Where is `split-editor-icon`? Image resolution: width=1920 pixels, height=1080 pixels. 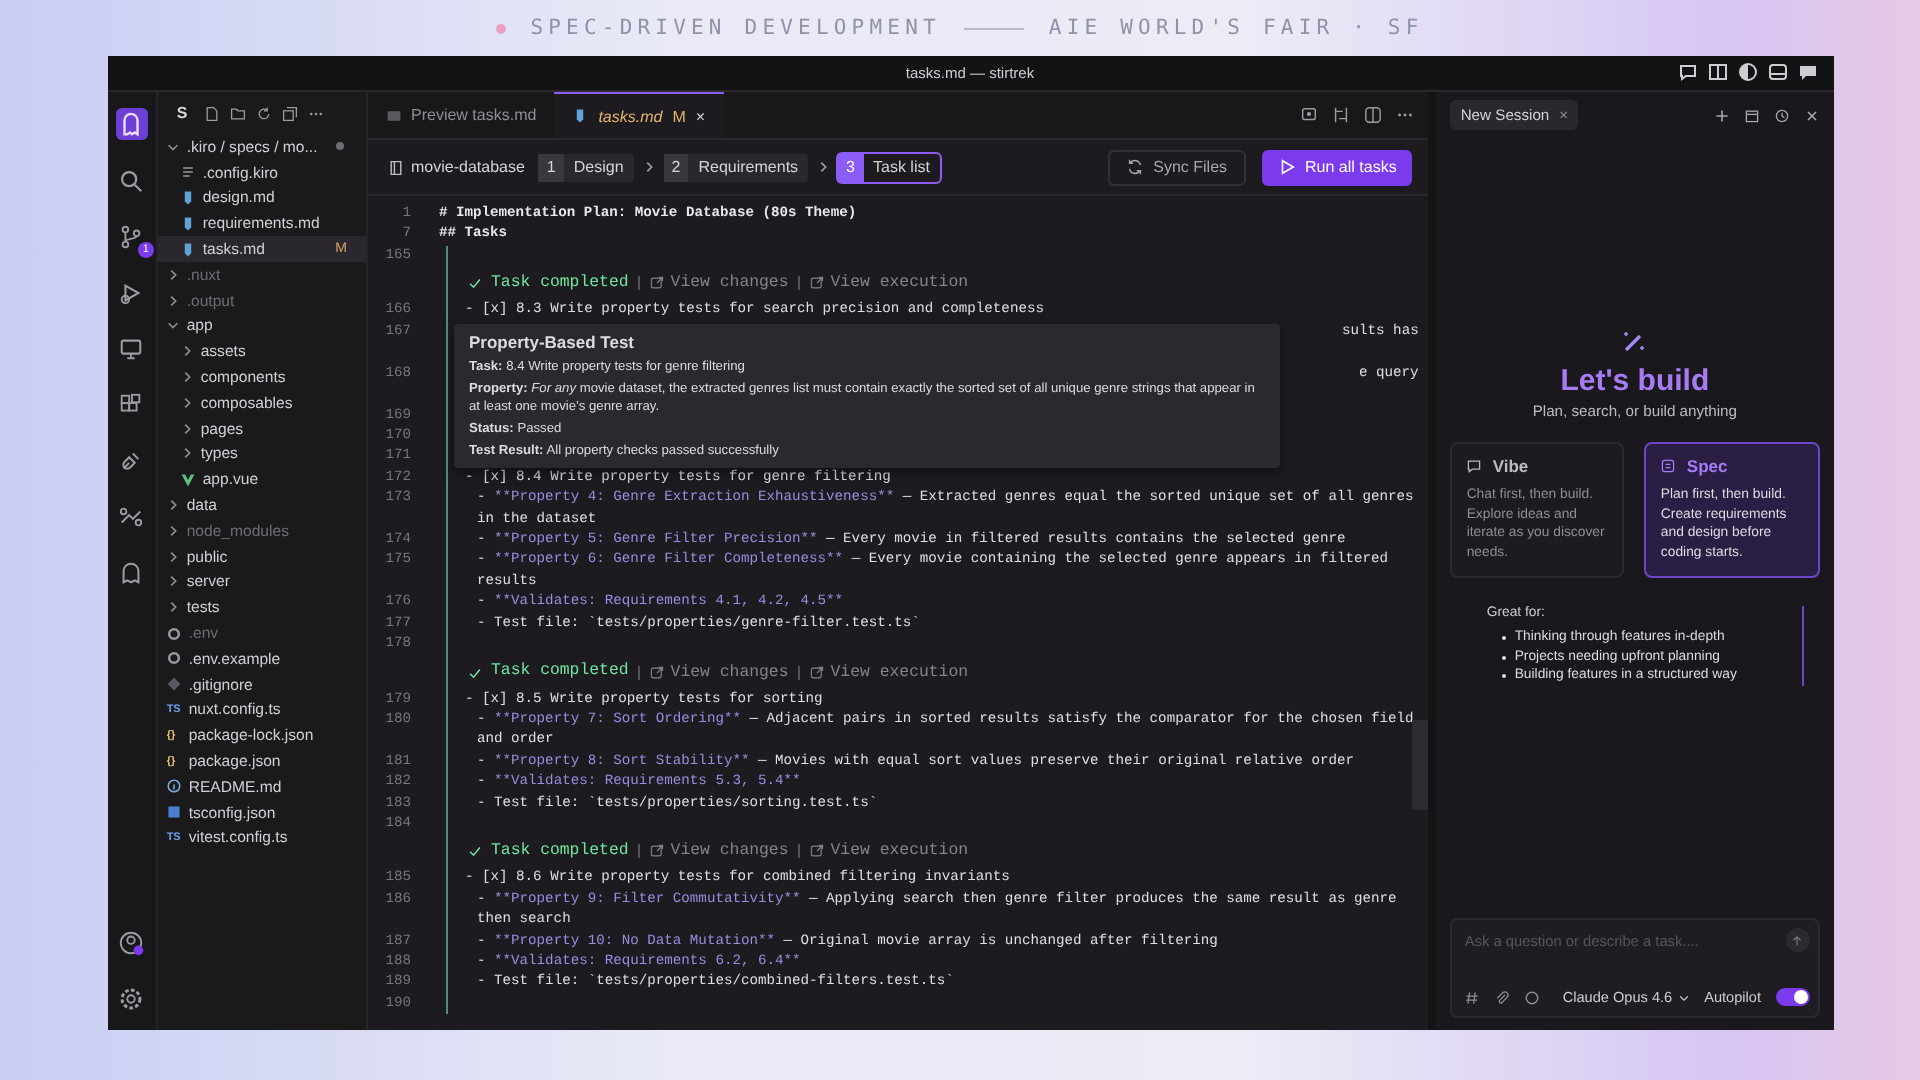 split-editor-icon is located at coordinates (1373, 115).